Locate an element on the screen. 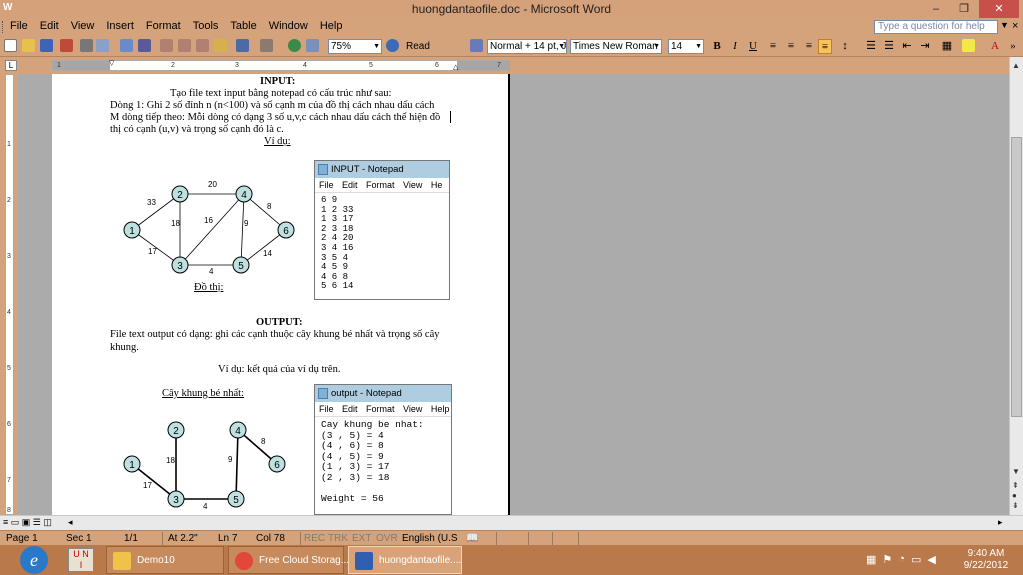 The height and width of the screenshot is (575, 1023). format-painter-icon is located at coordinates (220, 45).